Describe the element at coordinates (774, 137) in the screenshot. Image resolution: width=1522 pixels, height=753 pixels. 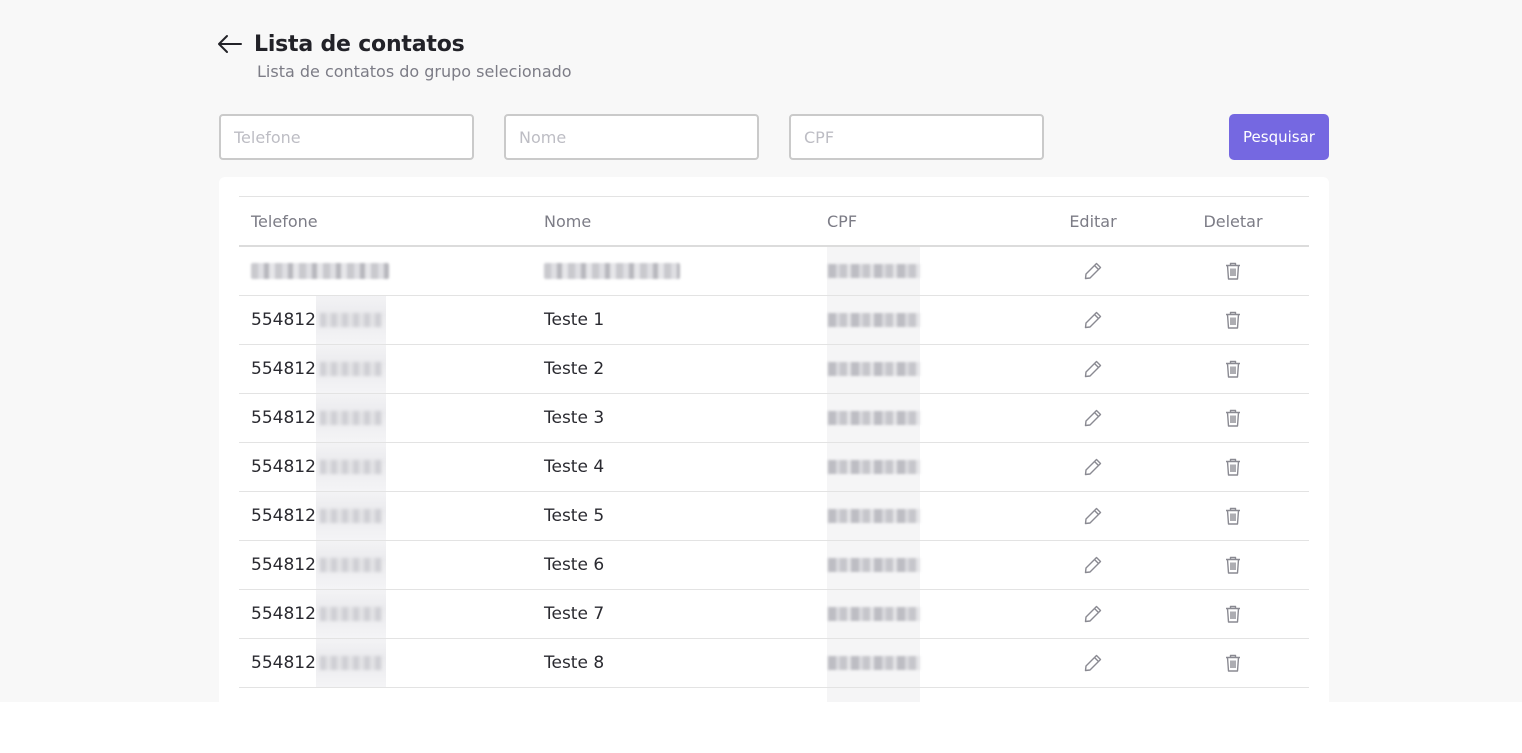
I see `filter-bar: Pesquisar` at that location.